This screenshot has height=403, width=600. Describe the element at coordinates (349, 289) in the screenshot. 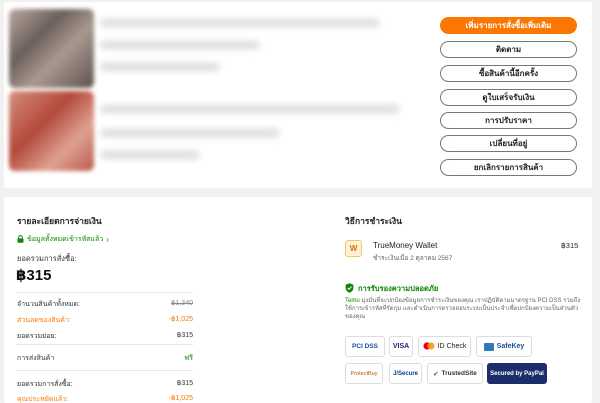

I see `shield-check-icon` at that location.